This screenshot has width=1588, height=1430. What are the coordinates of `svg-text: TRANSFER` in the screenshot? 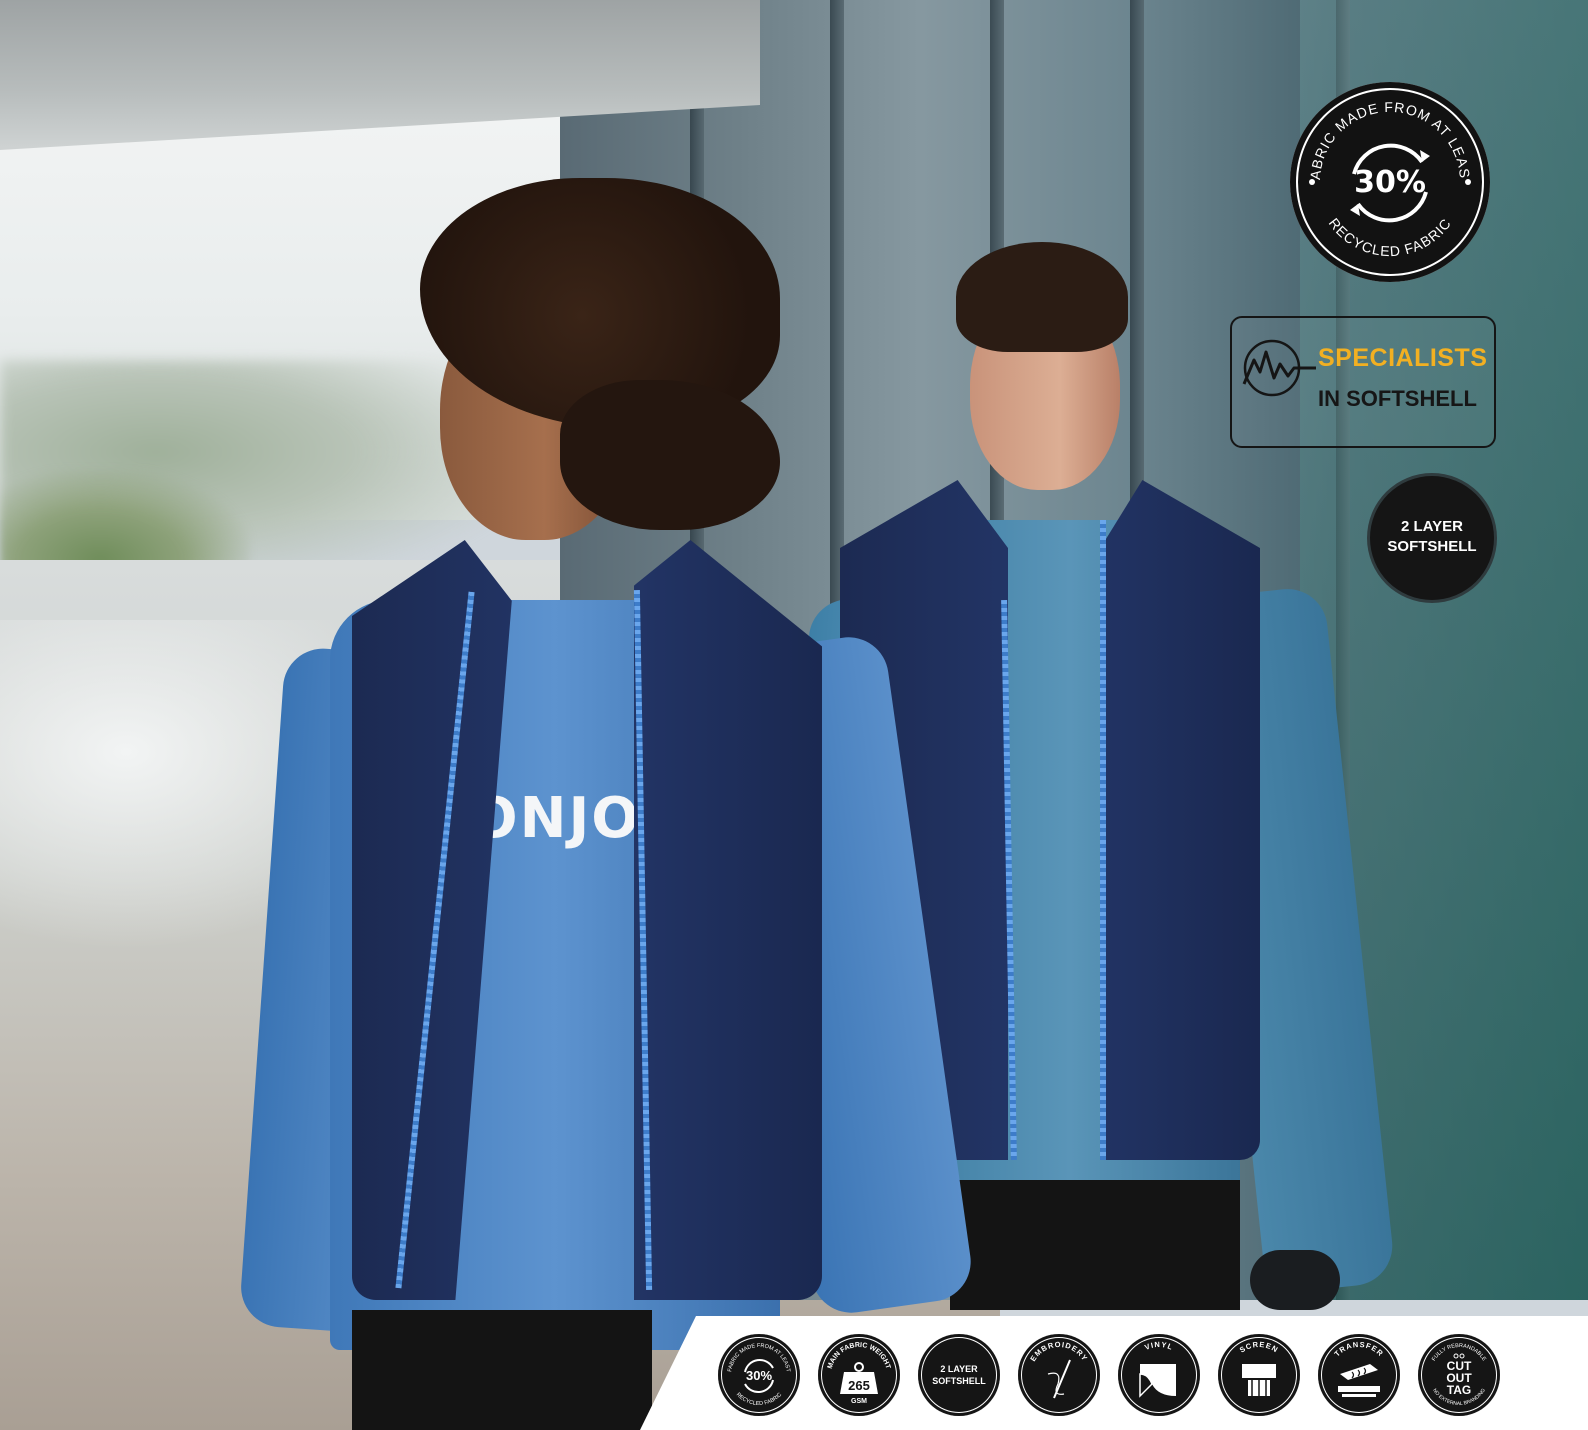 It's located at (1359, 1349).